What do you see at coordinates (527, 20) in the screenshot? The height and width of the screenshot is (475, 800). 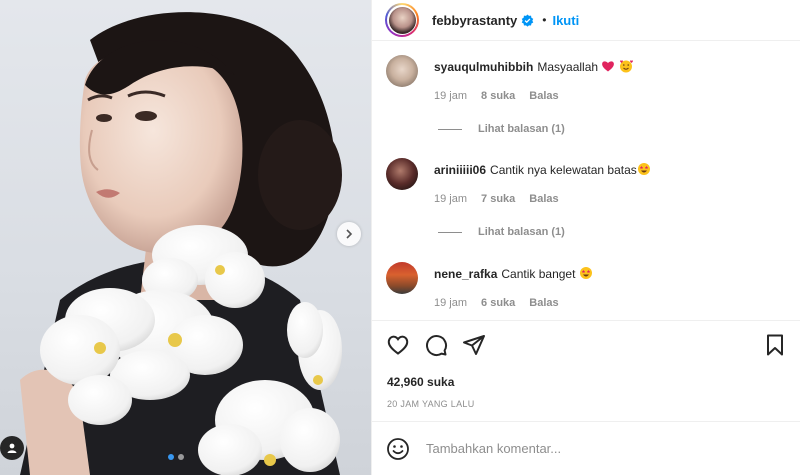 I see `verified-badge-icon` at bounding box center [527, 20].